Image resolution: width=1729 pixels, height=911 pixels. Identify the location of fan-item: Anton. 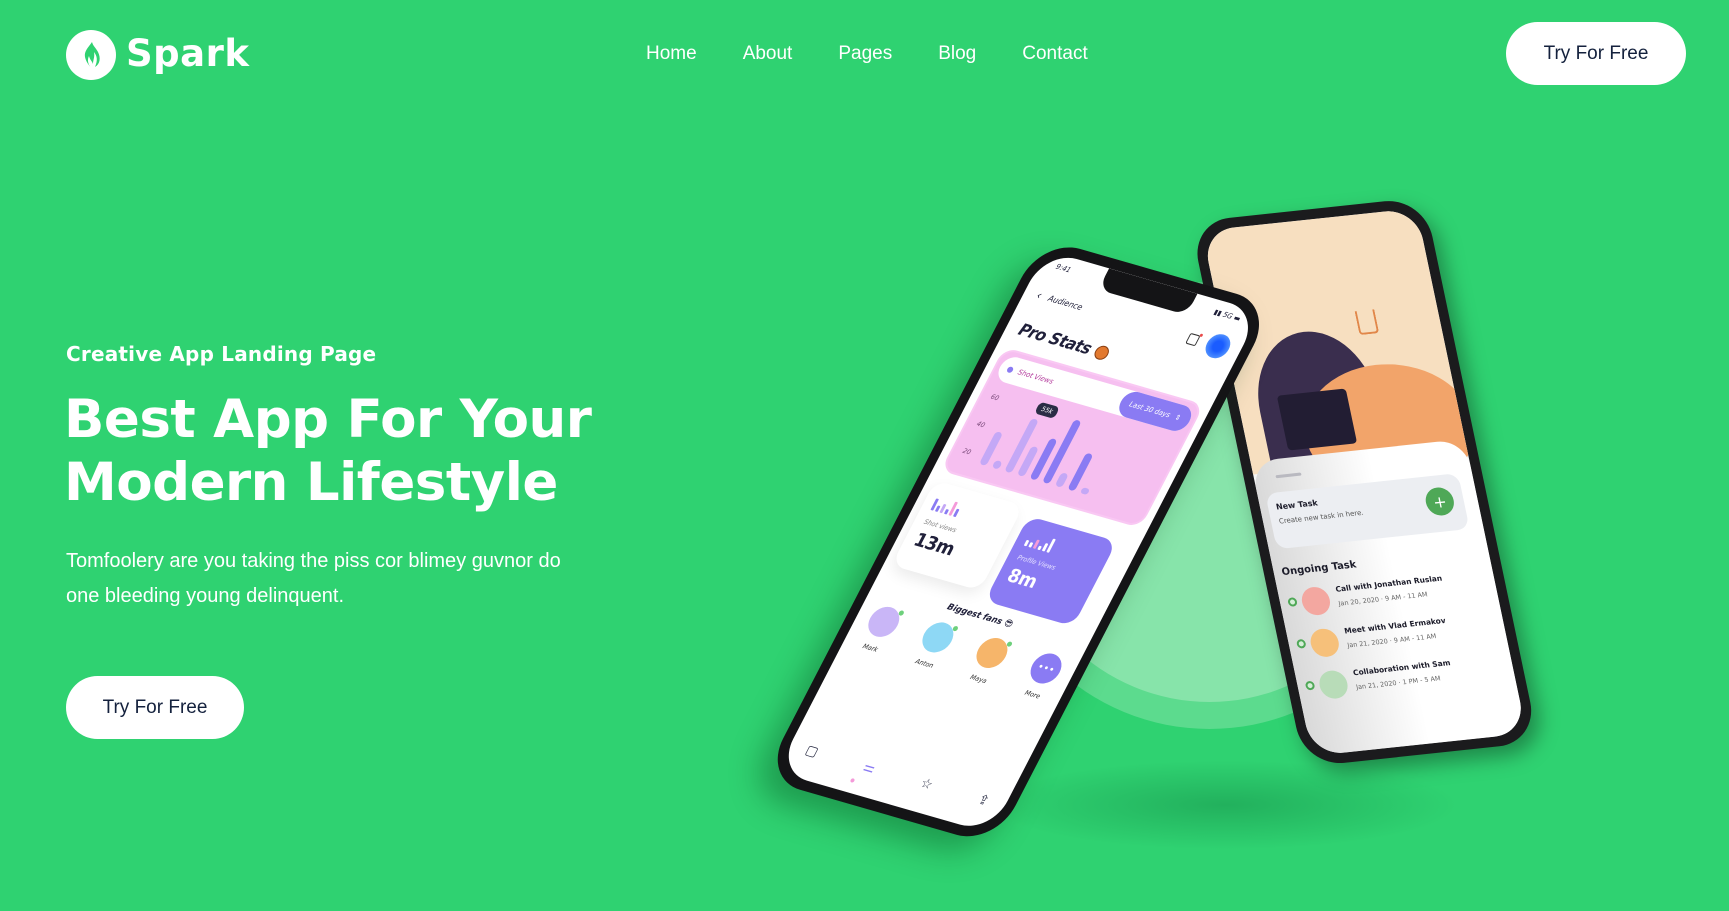
(934, 645).